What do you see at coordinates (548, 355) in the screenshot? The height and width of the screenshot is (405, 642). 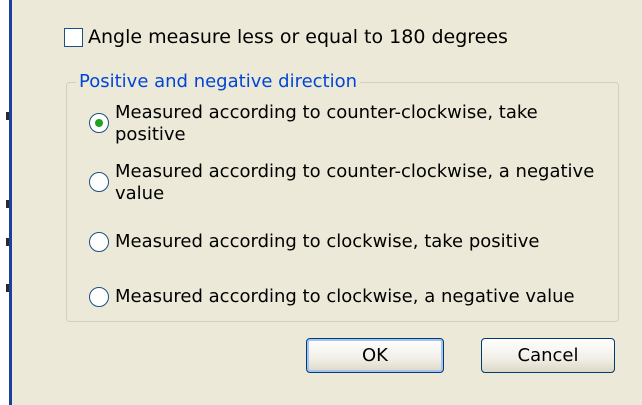 I see `cancel-button: Cancel` at bounding box center [548, 355].